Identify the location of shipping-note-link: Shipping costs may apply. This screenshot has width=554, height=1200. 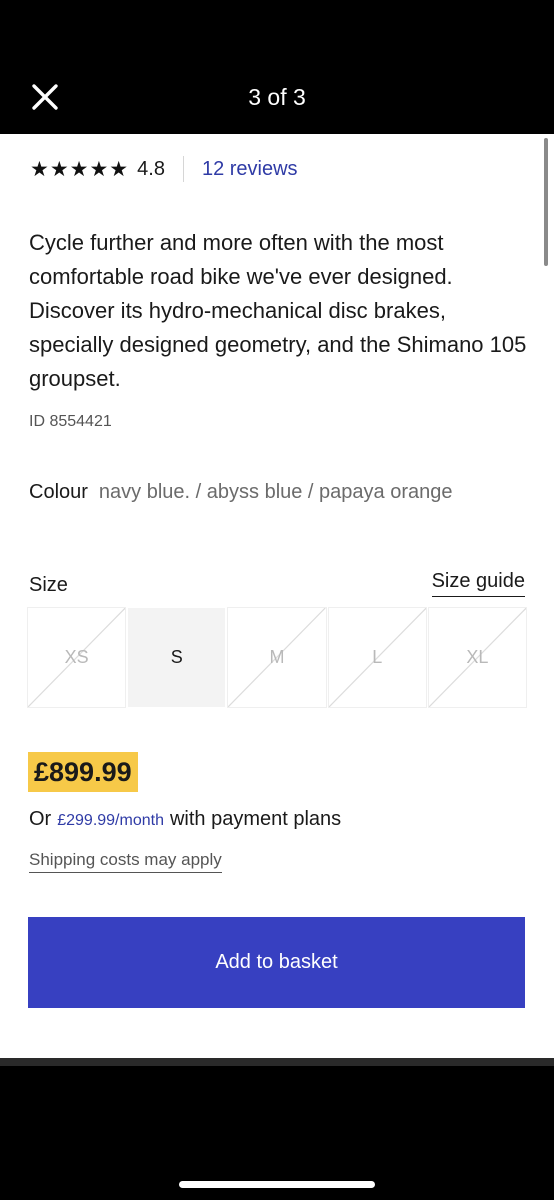
(125, 861).